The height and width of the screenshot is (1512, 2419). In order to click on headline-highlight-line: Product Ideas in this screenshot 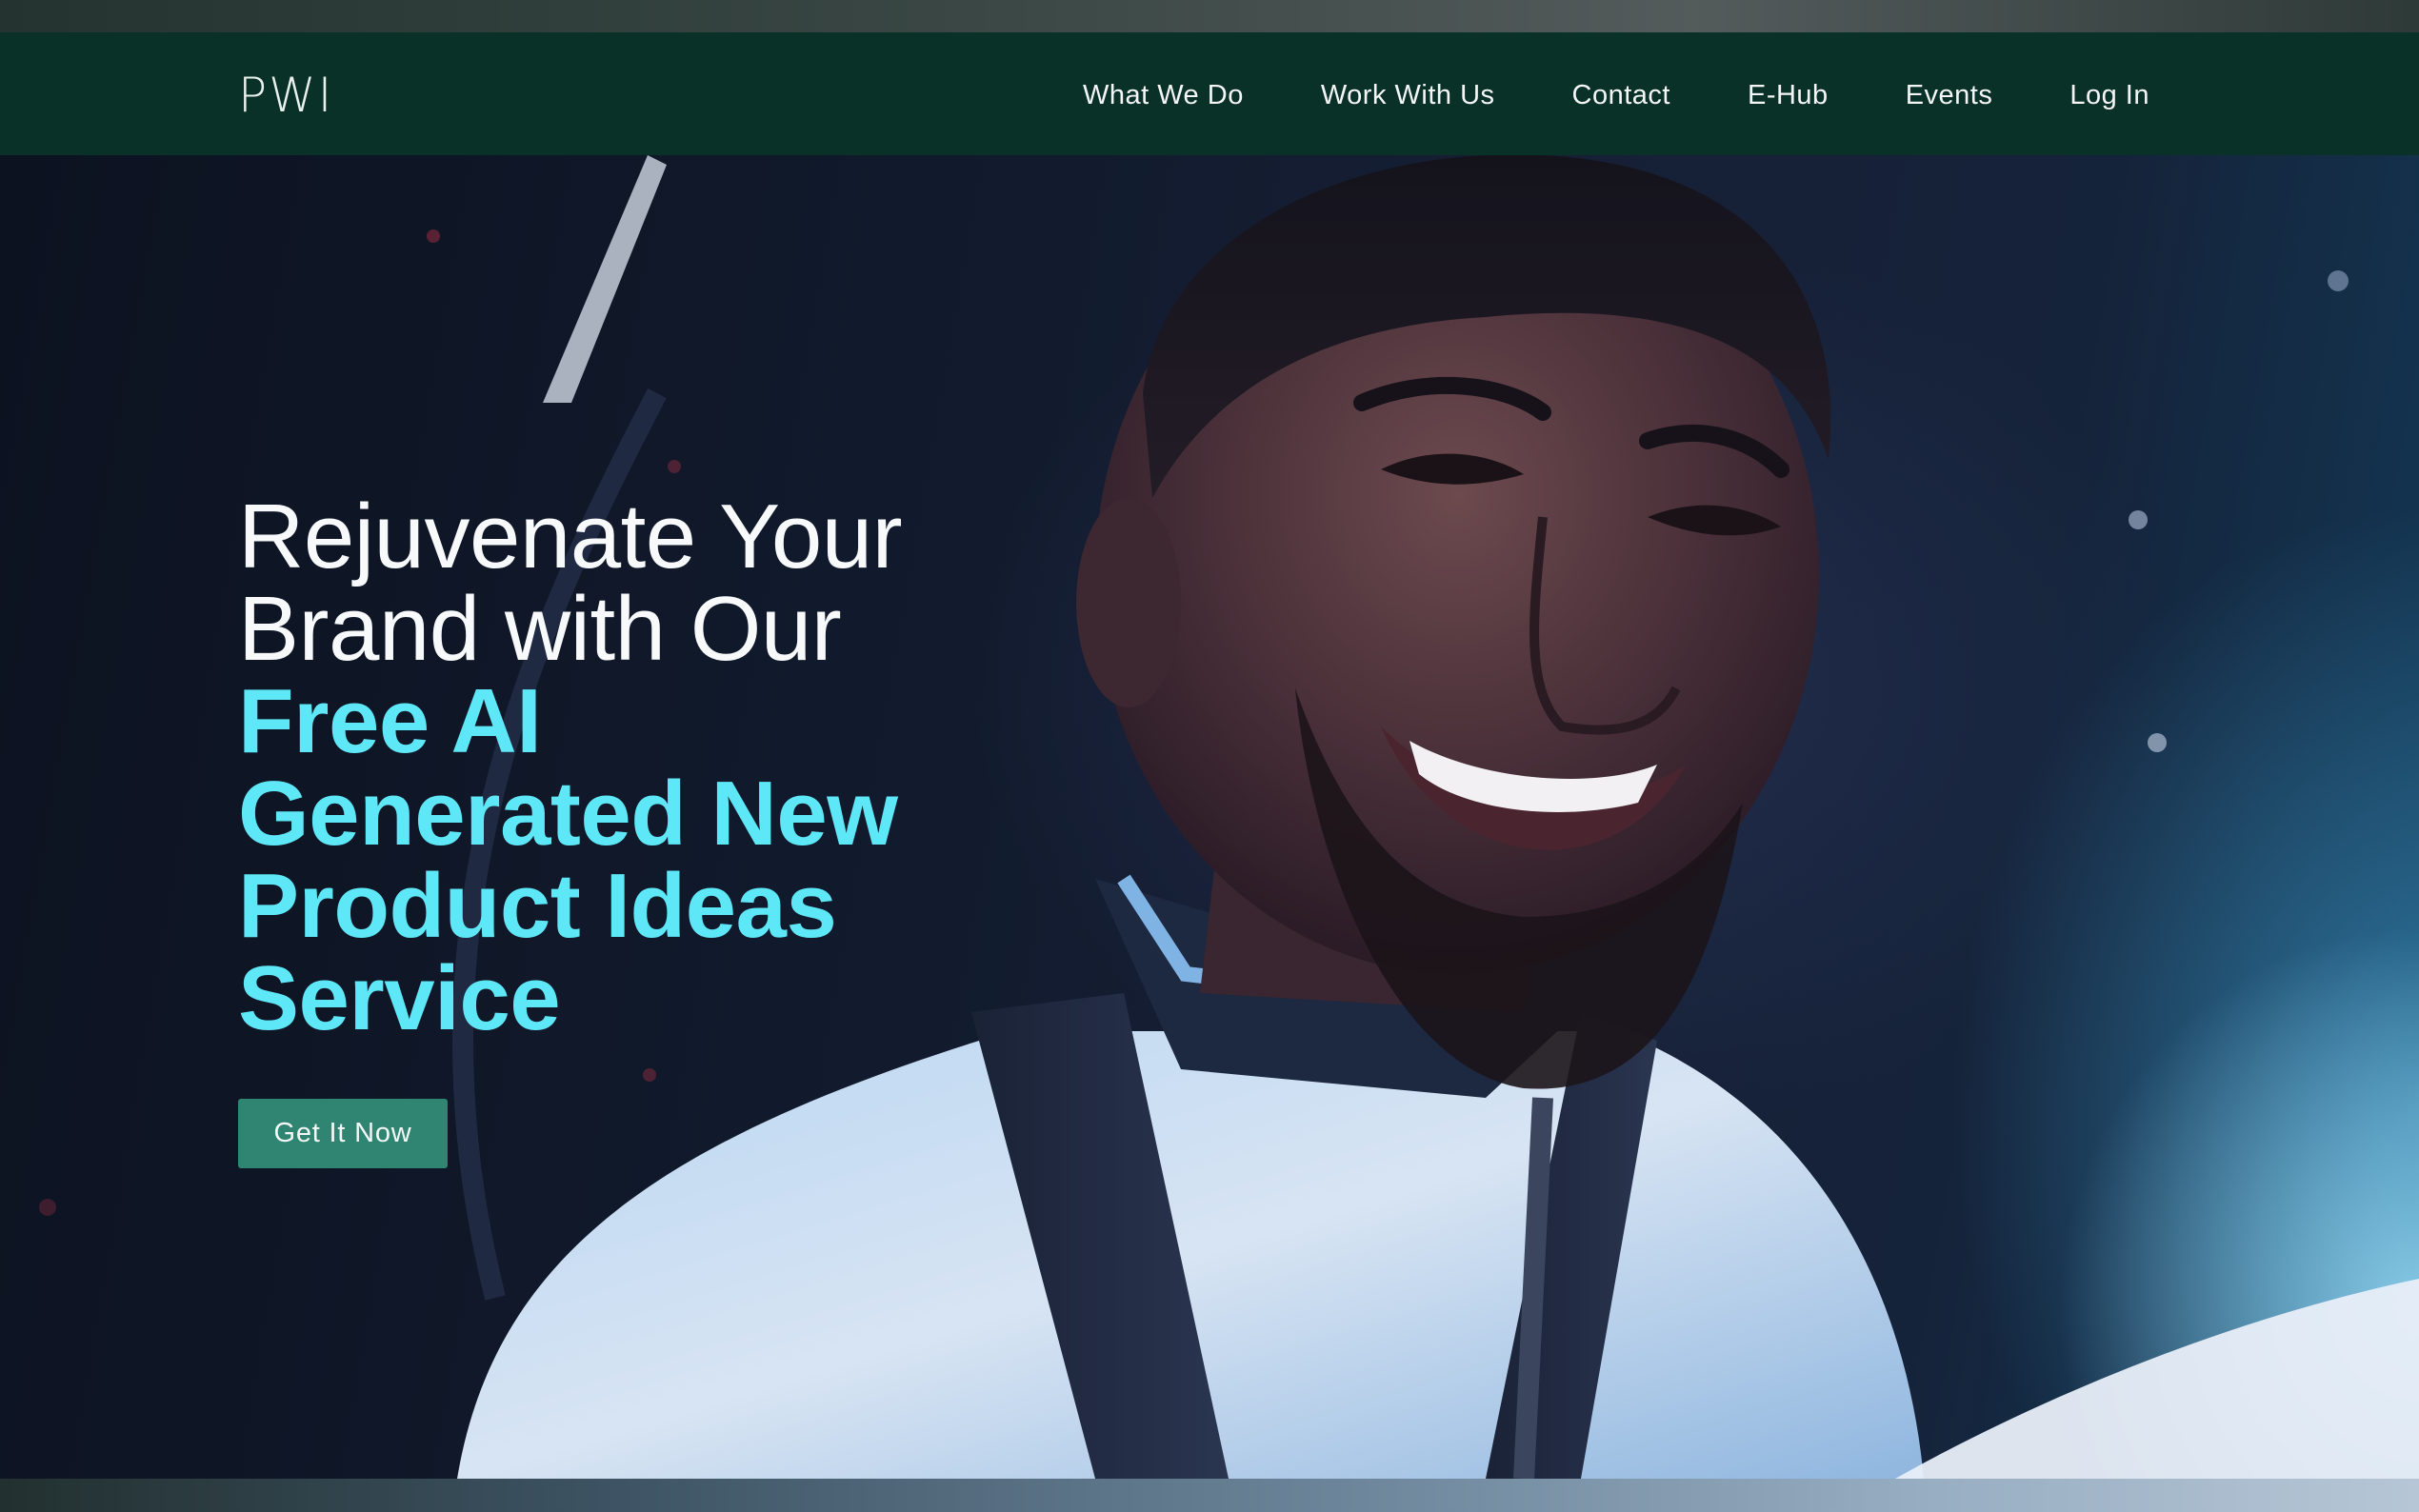, I will do `click(537, 906)`.